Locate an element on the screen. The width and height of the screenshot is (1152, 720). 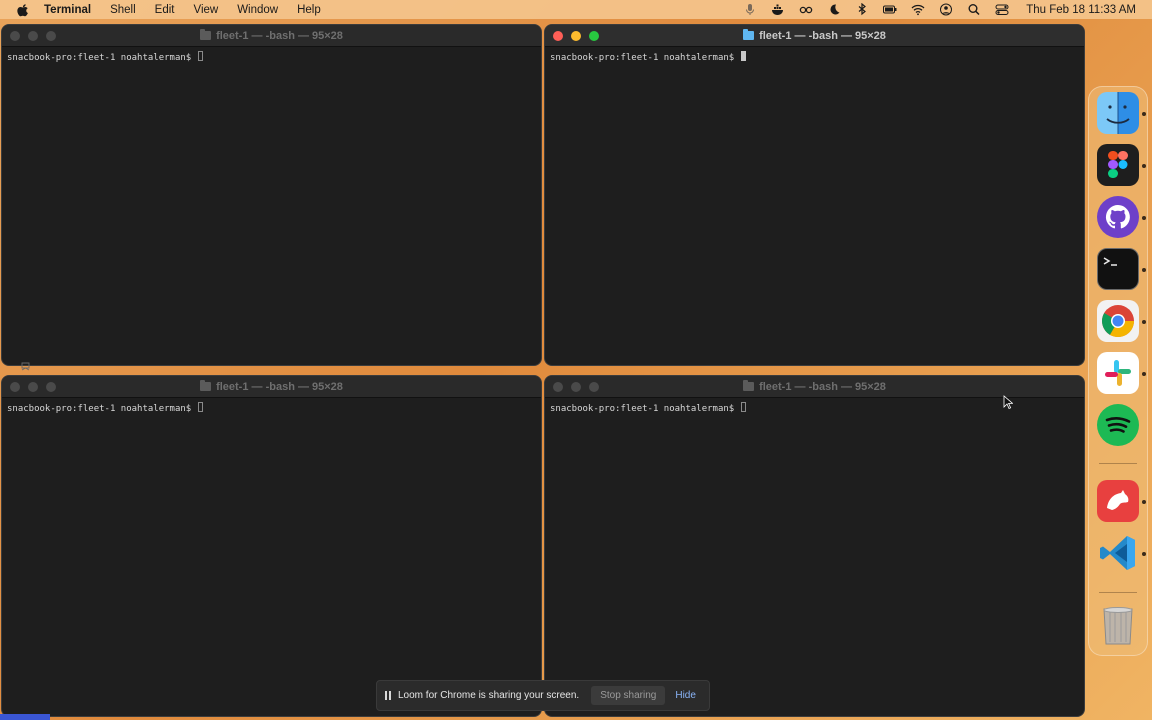
slack-icon is located at coordinates (1118, 373).